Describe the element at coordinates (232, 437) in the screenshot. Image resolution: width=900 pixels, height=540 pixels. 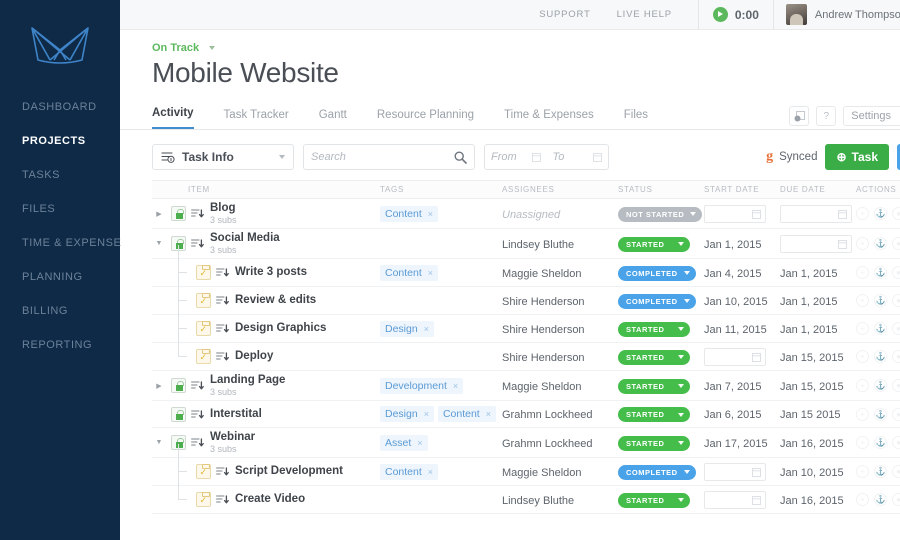
I see `task-name: Webinar` at that location.